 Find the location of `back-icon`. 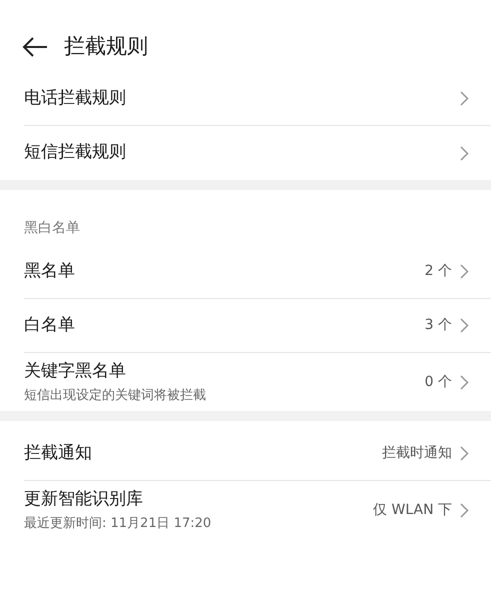

back-icon is located at coordinates (35, 47).